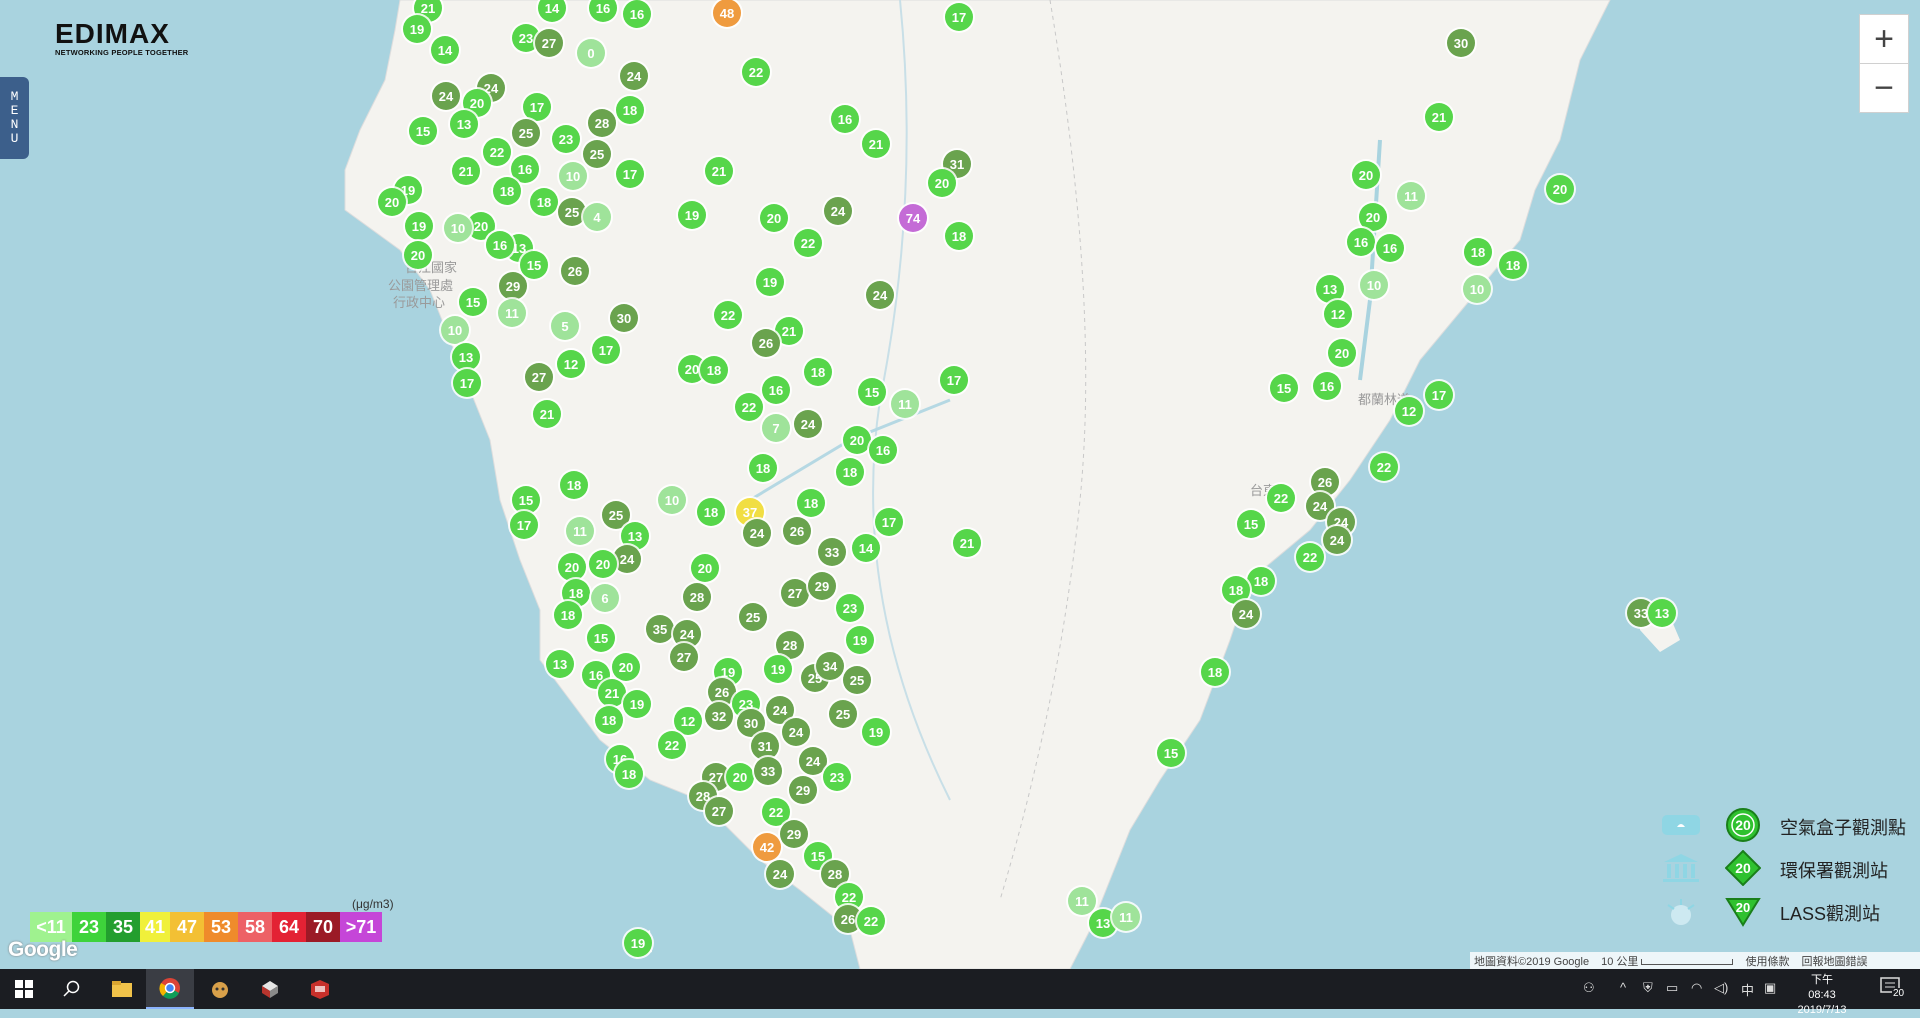 This screenshot has height=1018, width=1920. What do you see at coordinates (14, 118) in the screenshot?
I see `menu-tab: MENU` at bounding box center [14, 118].